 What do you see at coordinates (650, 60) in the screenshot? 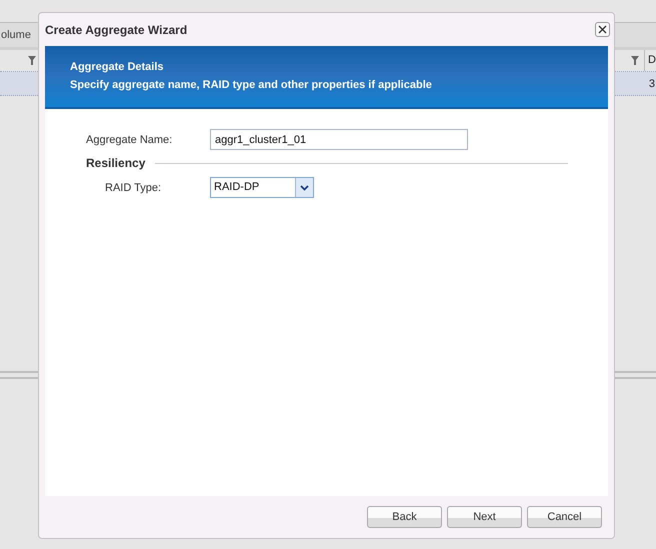
I see `column-header: D` at bounding box center [650, 60].